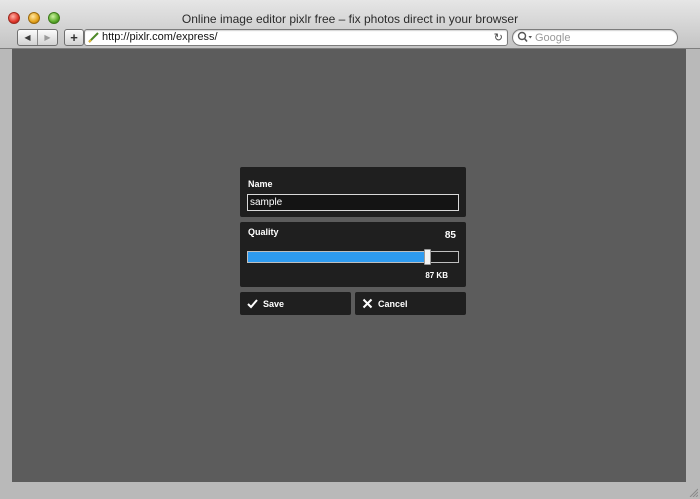 The height and width of the screenshot is (499, 700). I want to click on pencil-favicon-icon, so click(93, 37).